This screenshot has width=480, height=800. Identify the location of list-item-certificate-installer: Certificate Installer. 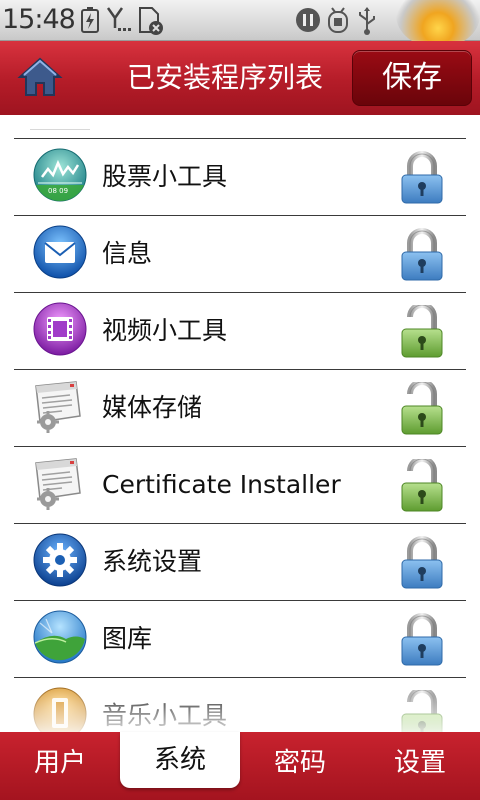
(240, 484).